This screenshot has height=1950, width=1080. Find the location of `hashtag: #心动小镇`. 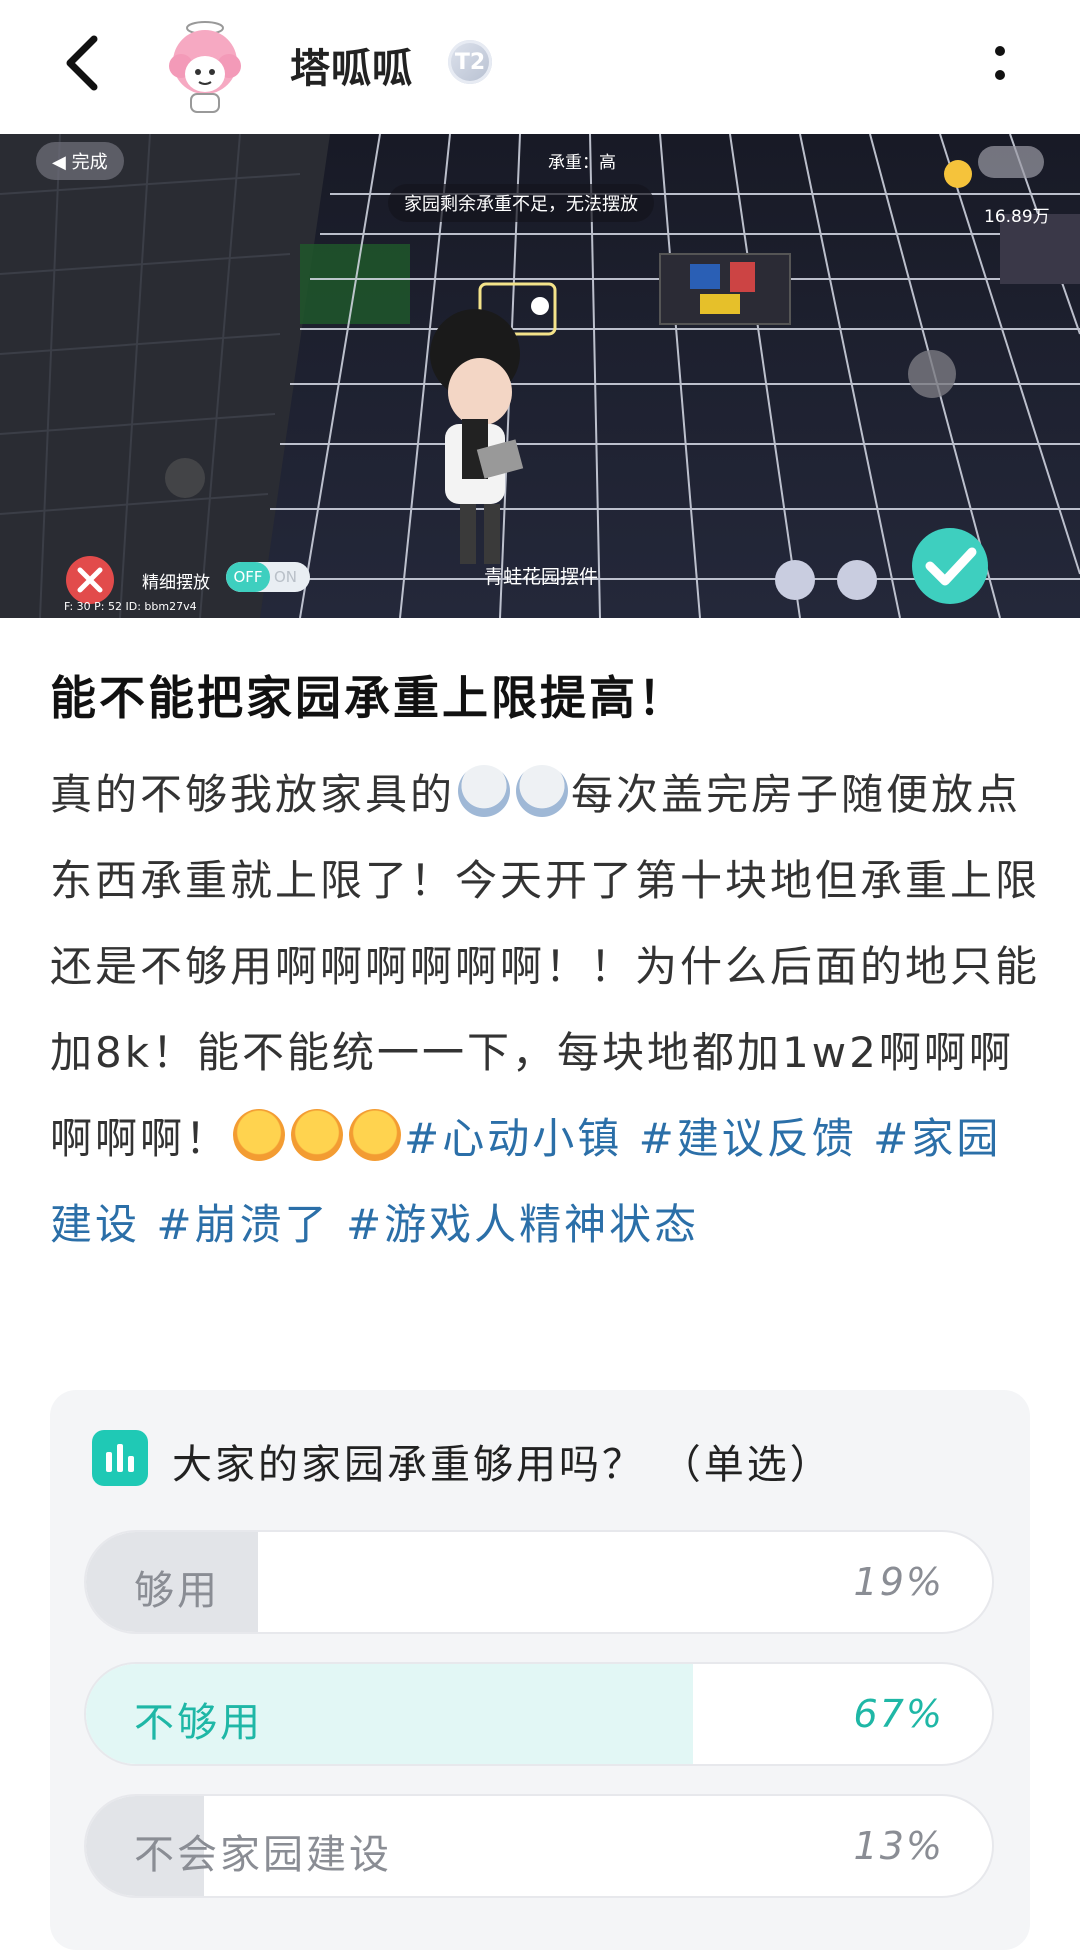

hashtag: #心动小镇 is located at coordinates (513, 1138).